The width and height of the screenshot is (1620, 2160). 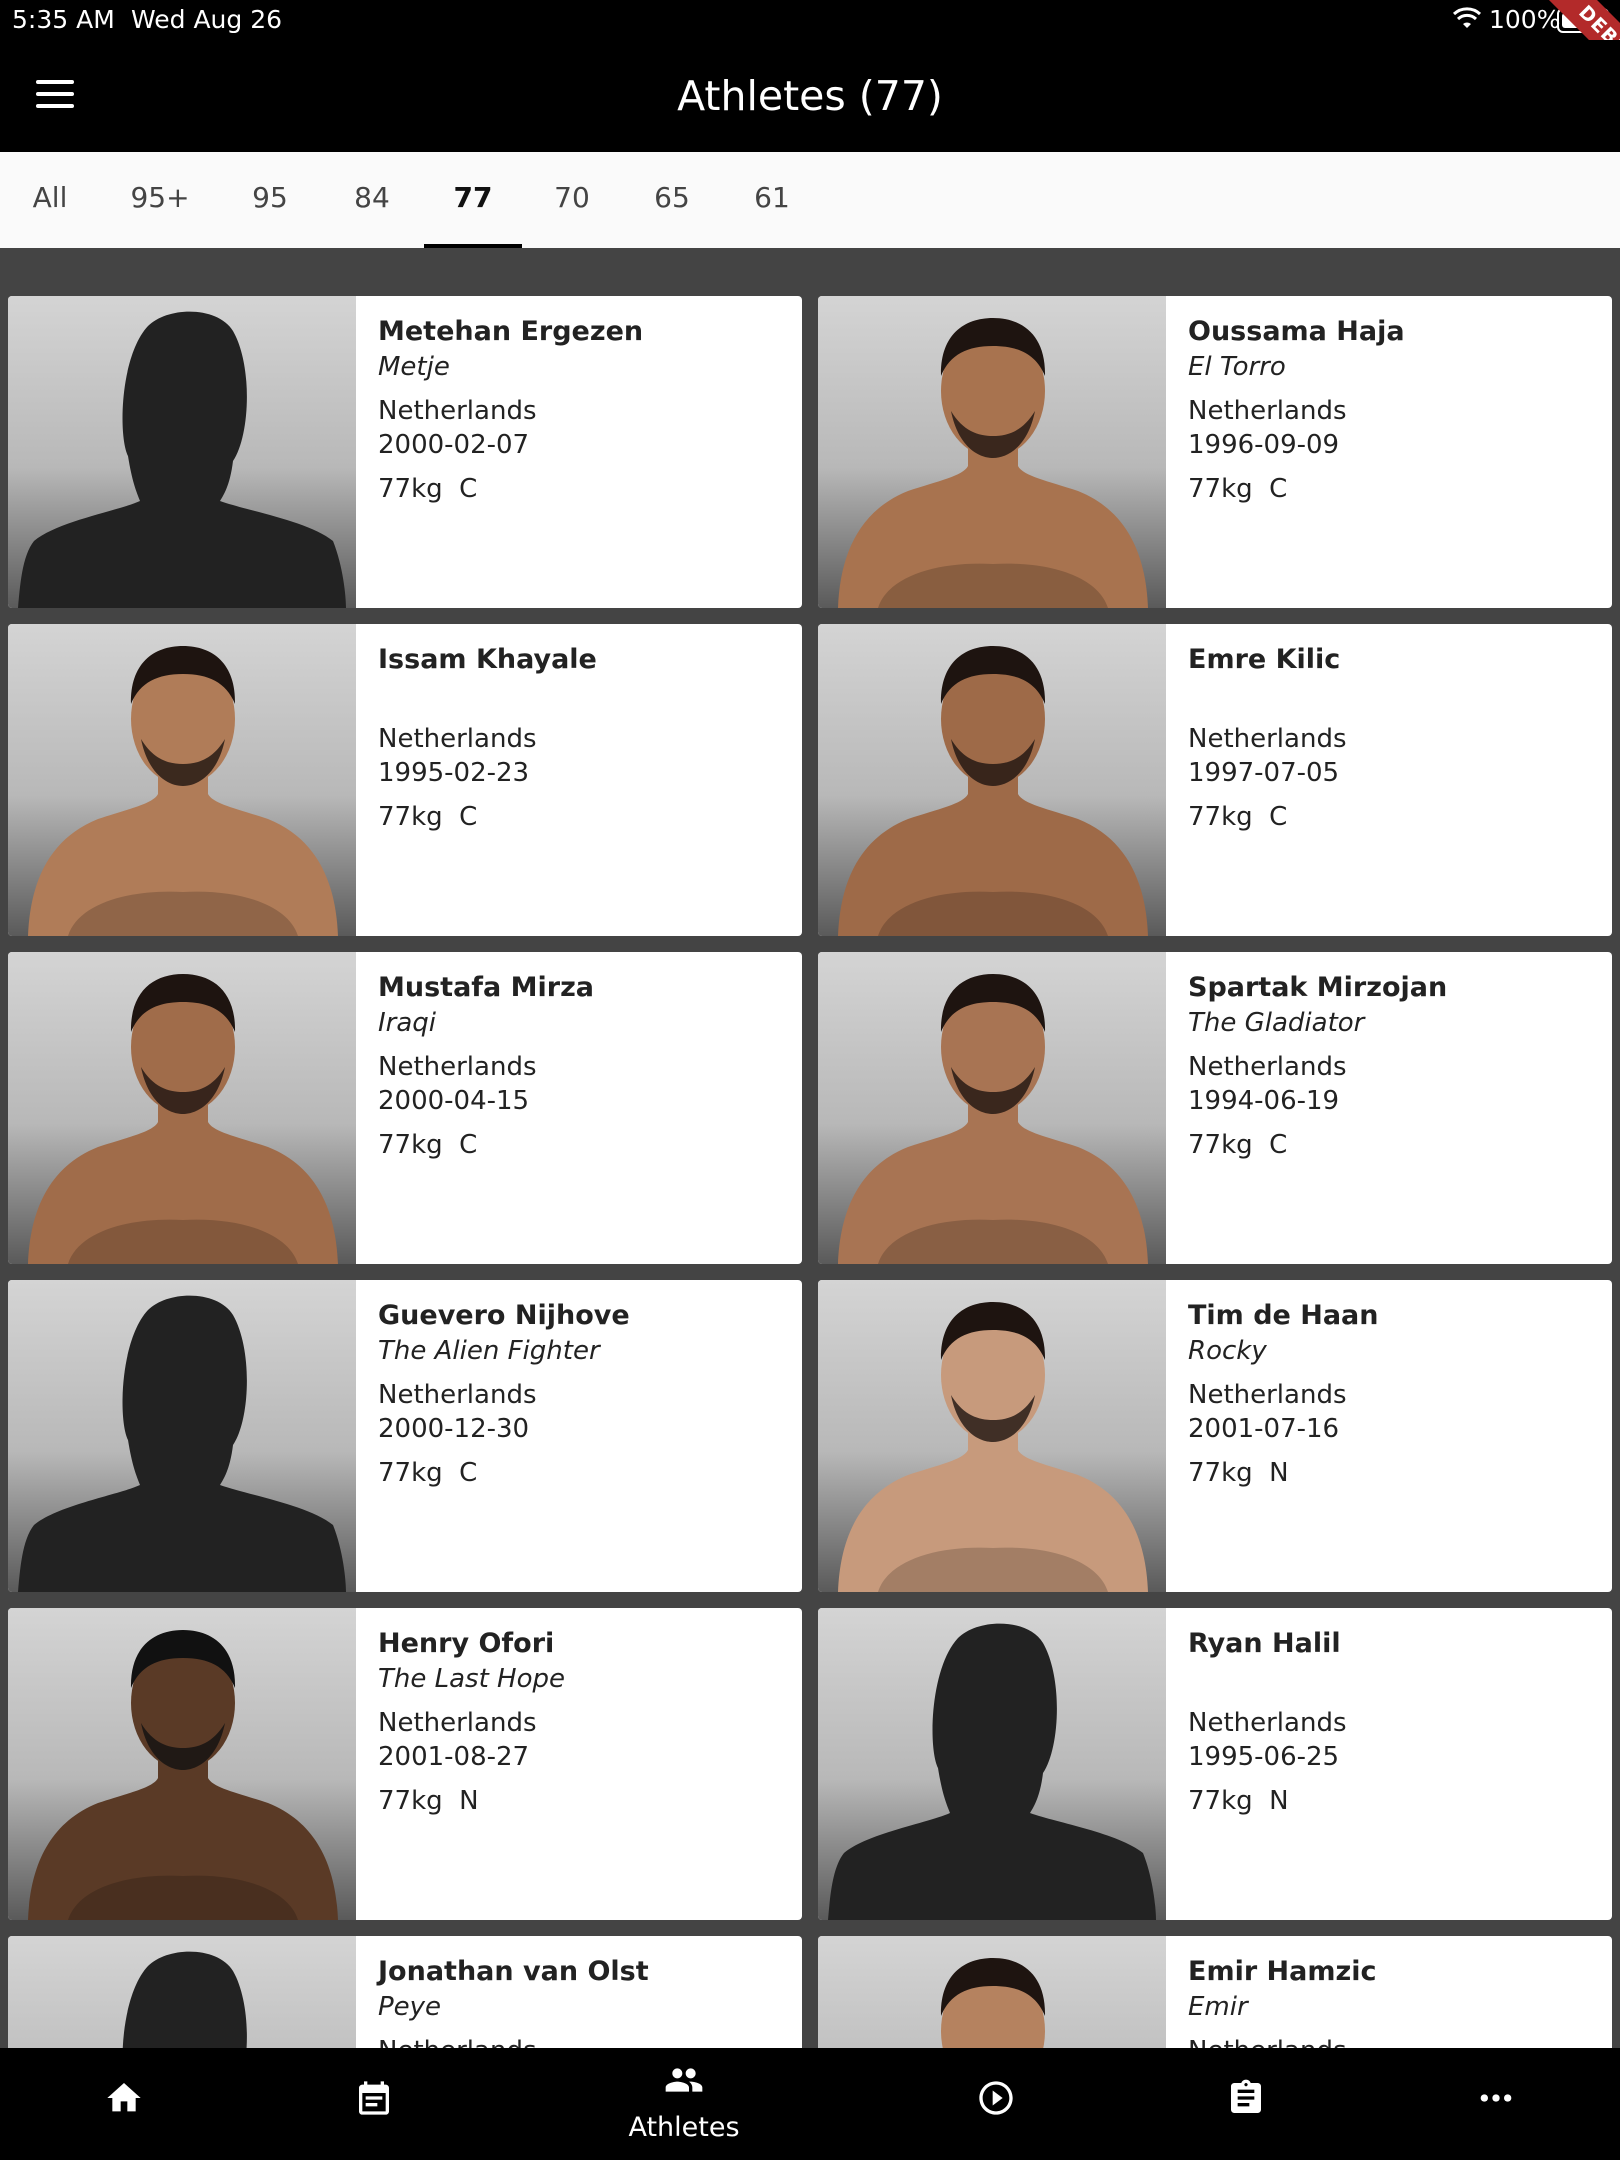 I want to click on athlete-nickname: Emir, so click(x=1218, y=2007).